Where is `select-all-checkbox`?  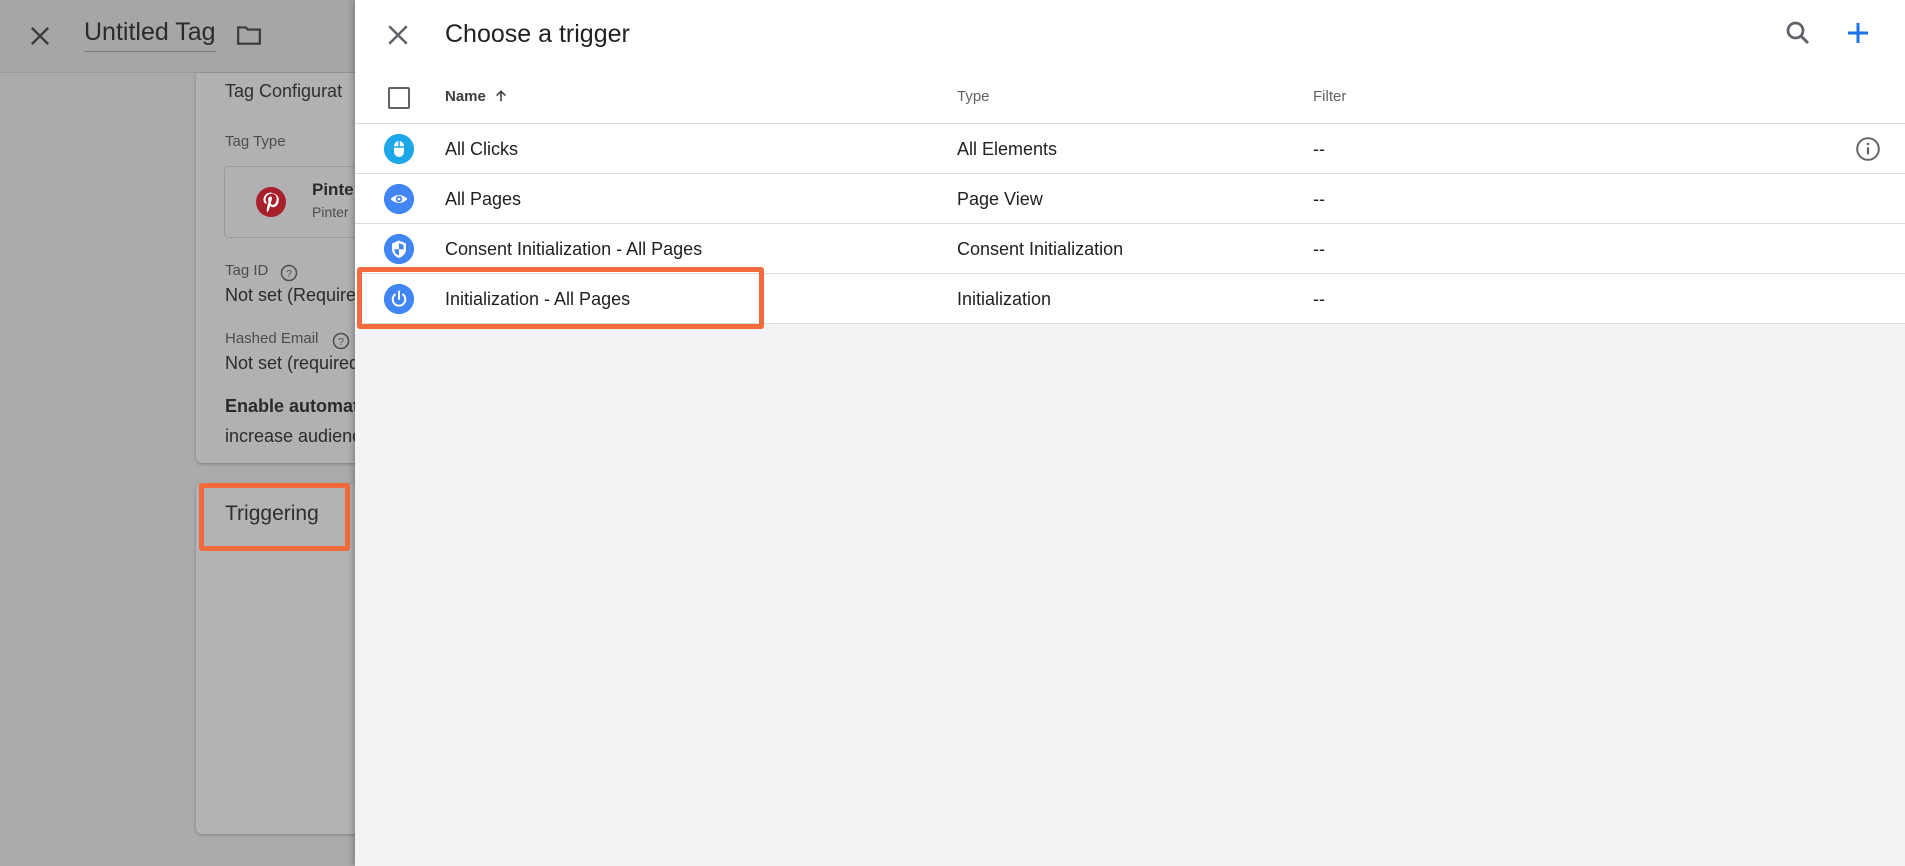 select-all-checkbox is located at coordinates (399, 98).